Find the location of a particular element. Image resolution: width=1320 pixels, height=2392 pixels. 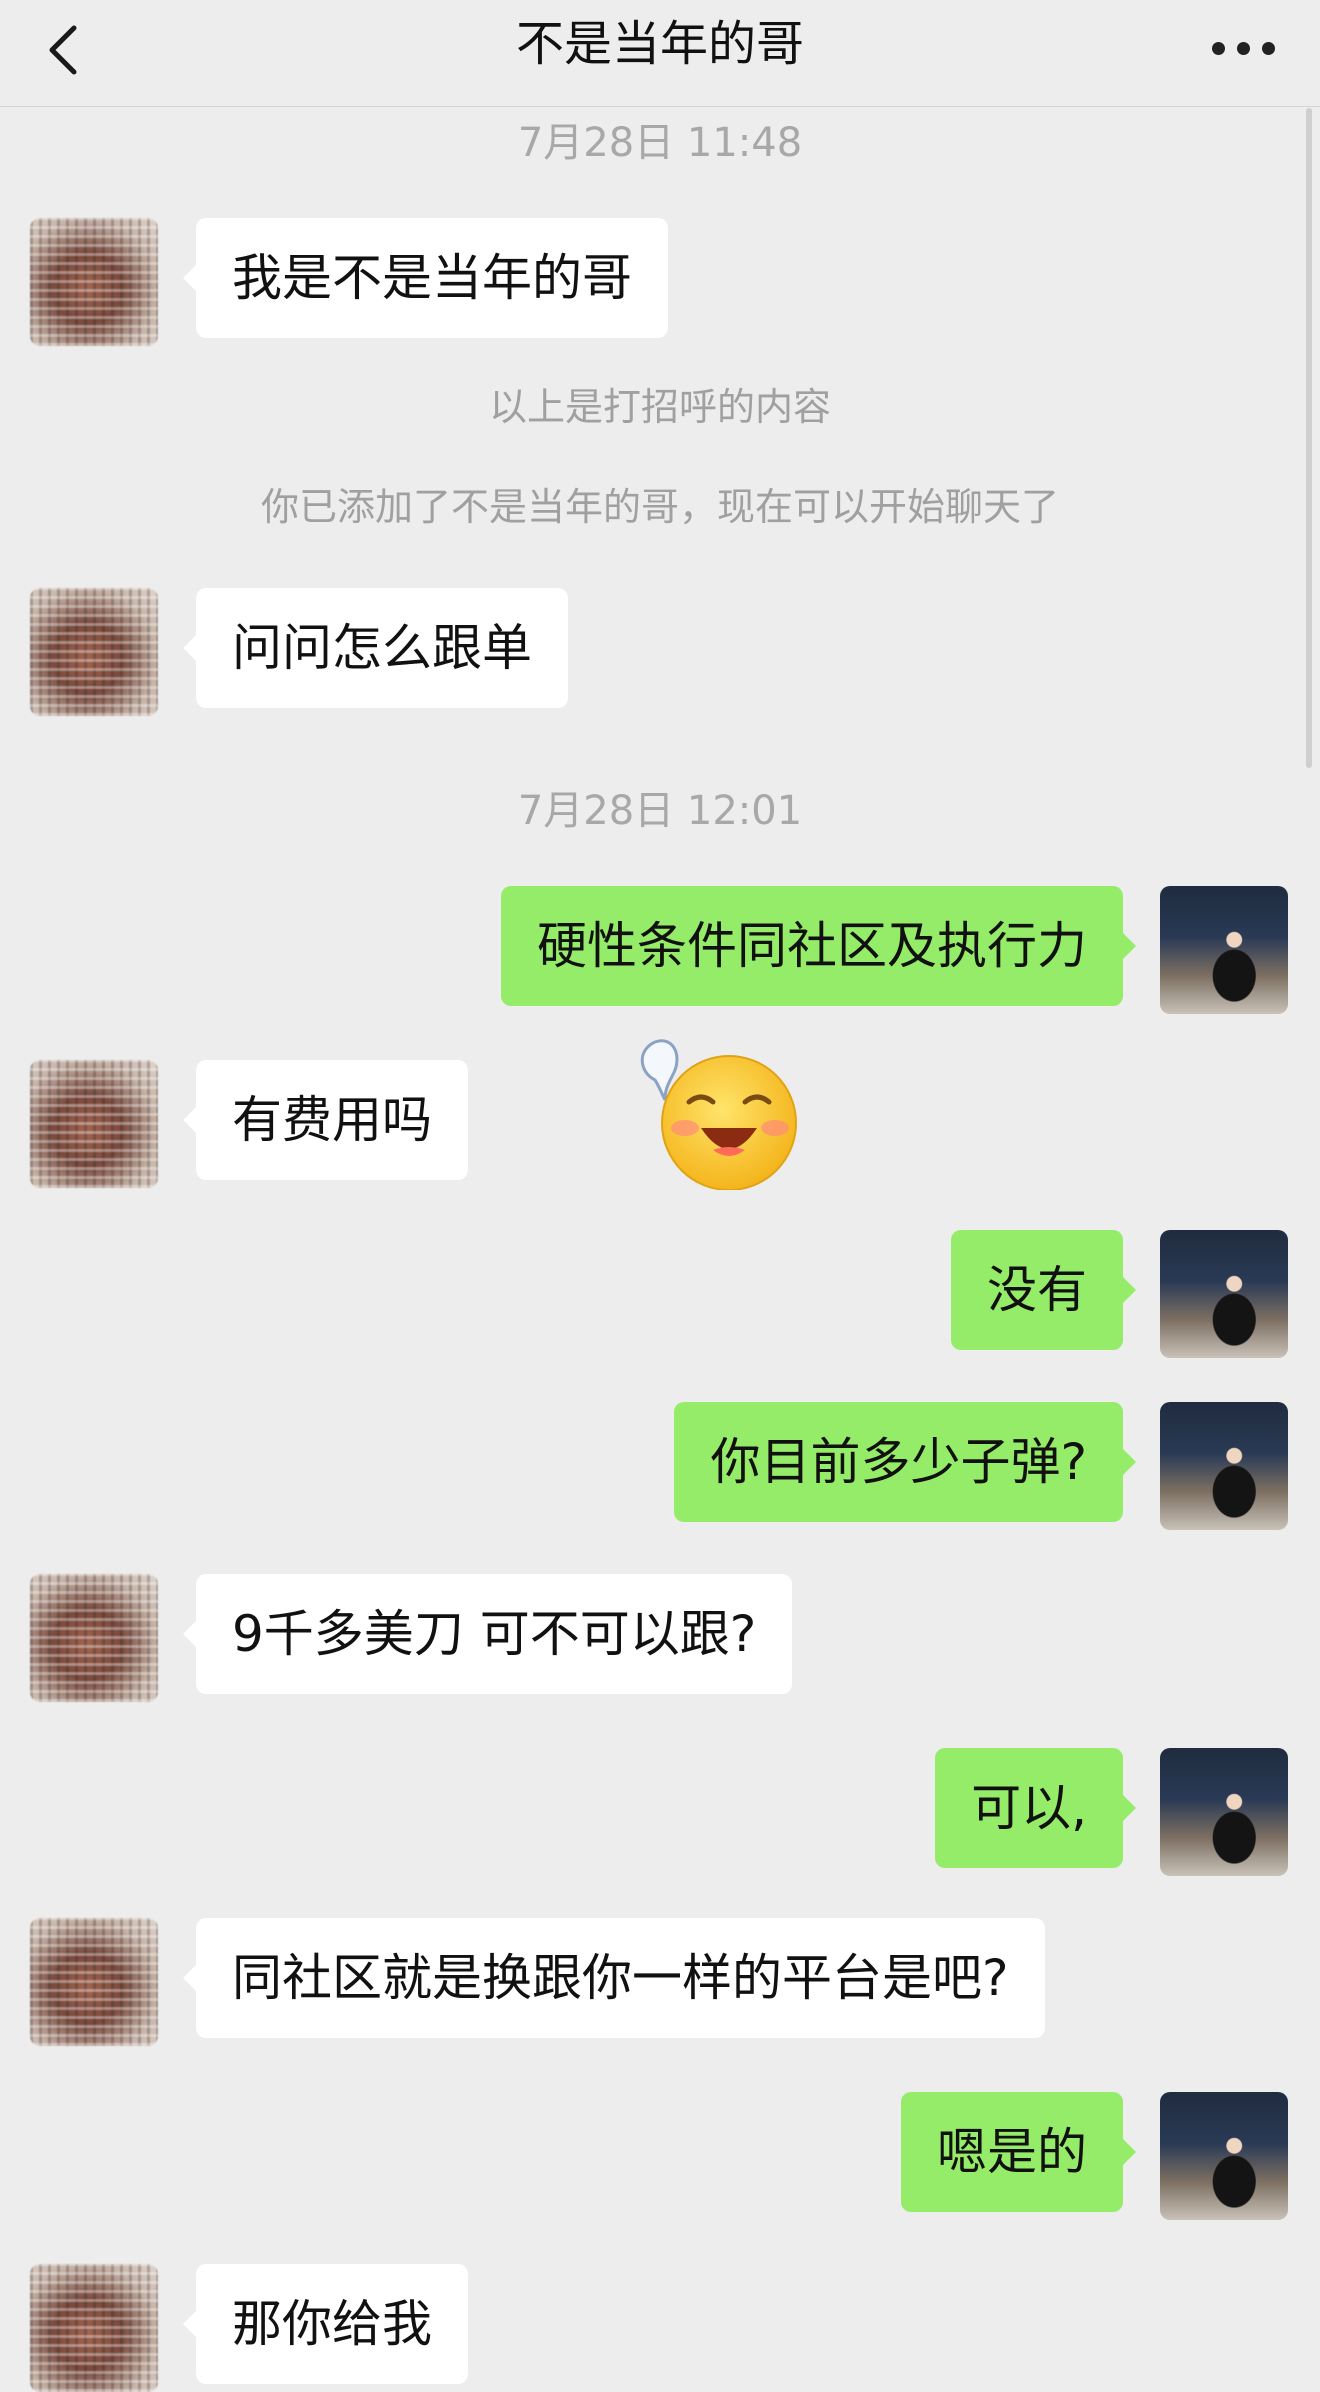

message-bubble-incoming: 问问怎么跟单 is located at coordinates (375, 648).